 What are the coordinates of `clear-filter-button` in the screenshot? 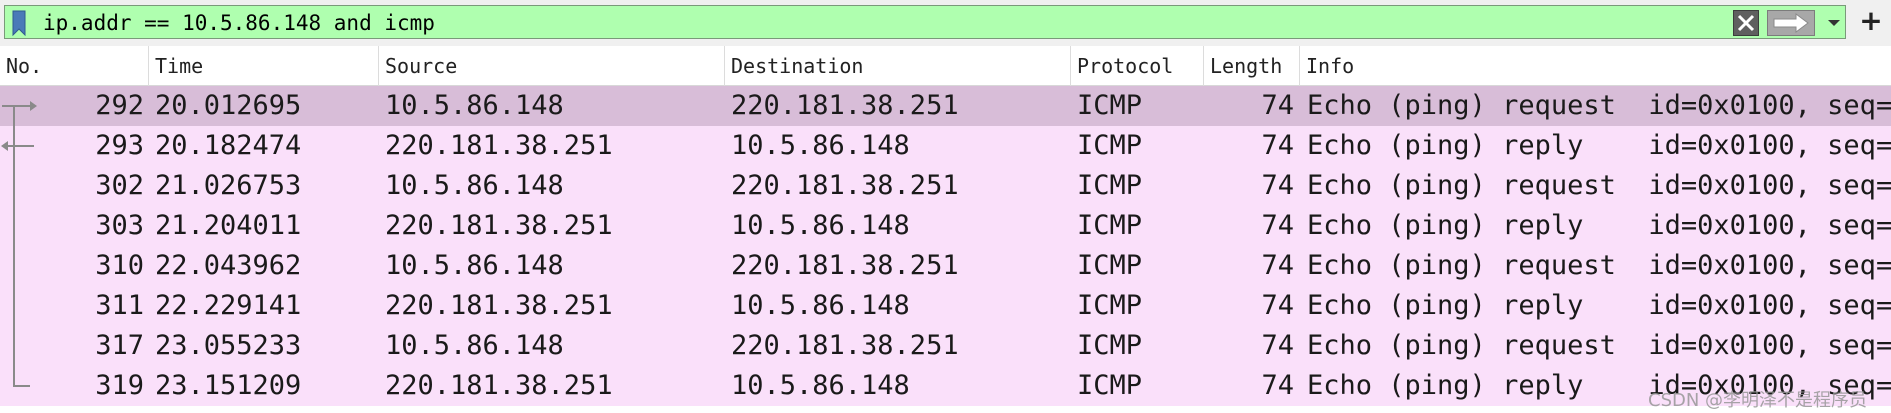 It's located at (1746, 23).